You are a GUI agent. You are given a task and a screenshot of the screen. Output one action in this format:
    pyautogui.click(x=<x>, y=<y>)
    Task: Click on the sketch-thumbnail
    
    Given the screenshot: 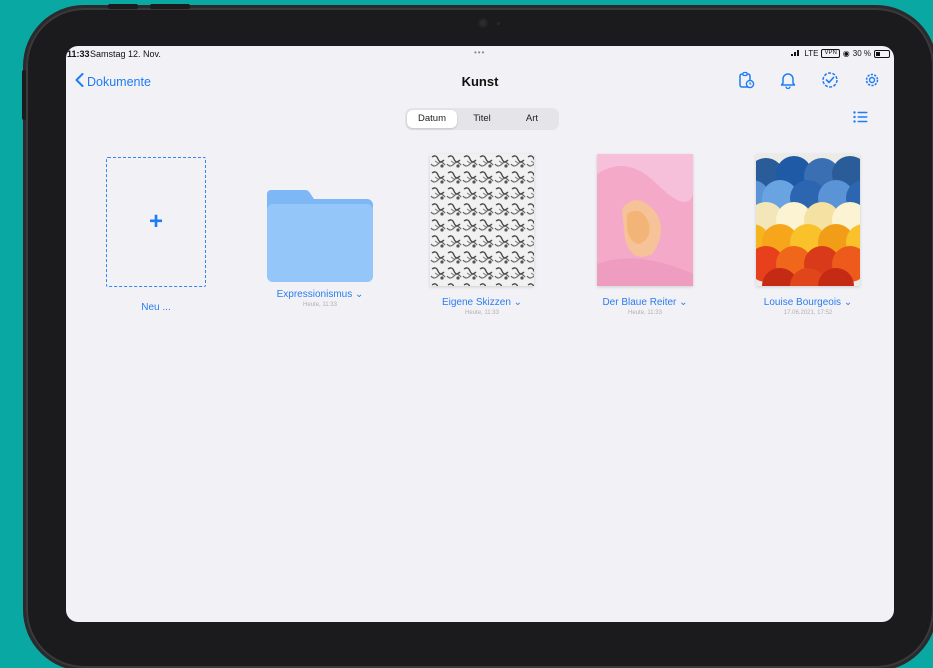 What is the action you would take?
    pyautogui.click(x=482, y=220)
    